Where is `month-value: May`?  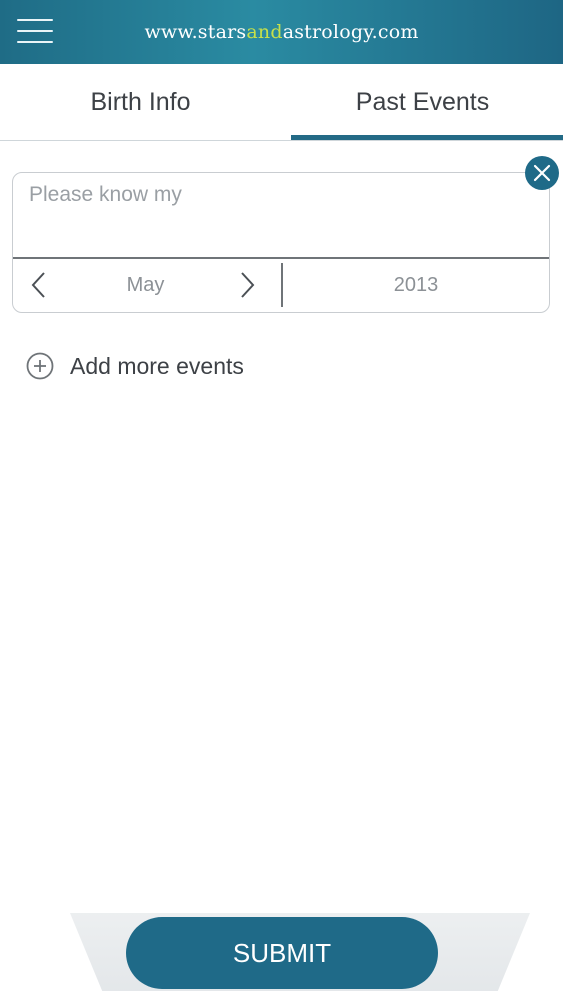
month-value: May is located at coordinates (145, 285).